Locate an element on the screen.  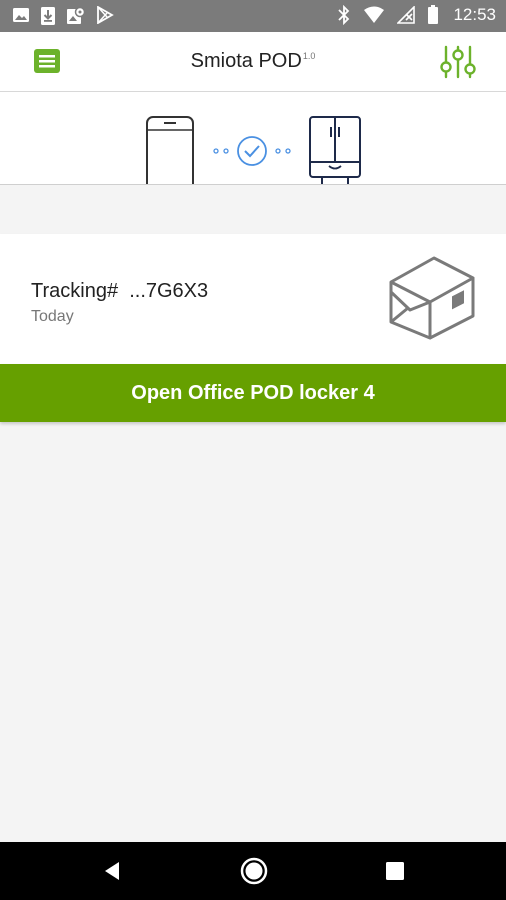
battery-icon is located at coordinates (433, 14).